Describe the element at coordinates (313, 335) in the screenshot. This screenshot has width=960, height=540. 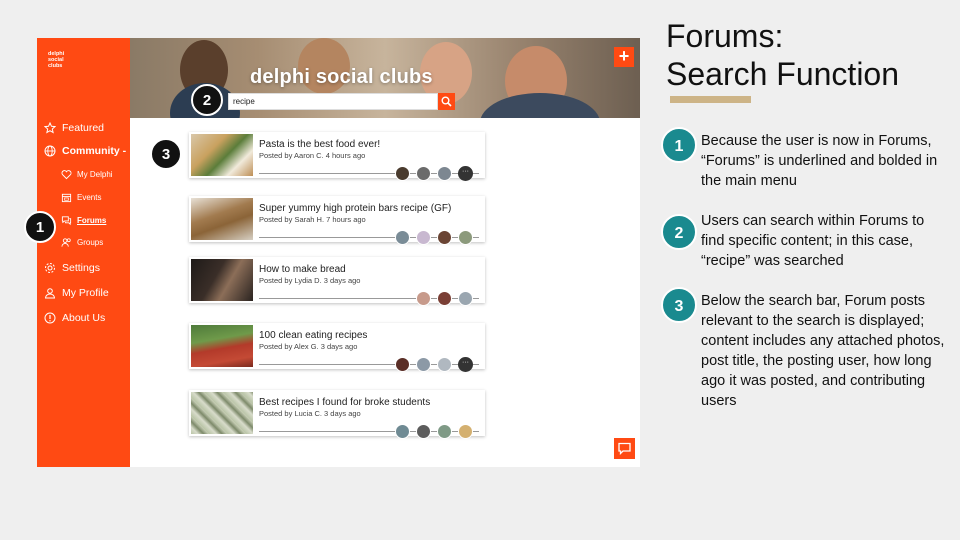
I see `post-title: 100 clean eating recipes` at that location.